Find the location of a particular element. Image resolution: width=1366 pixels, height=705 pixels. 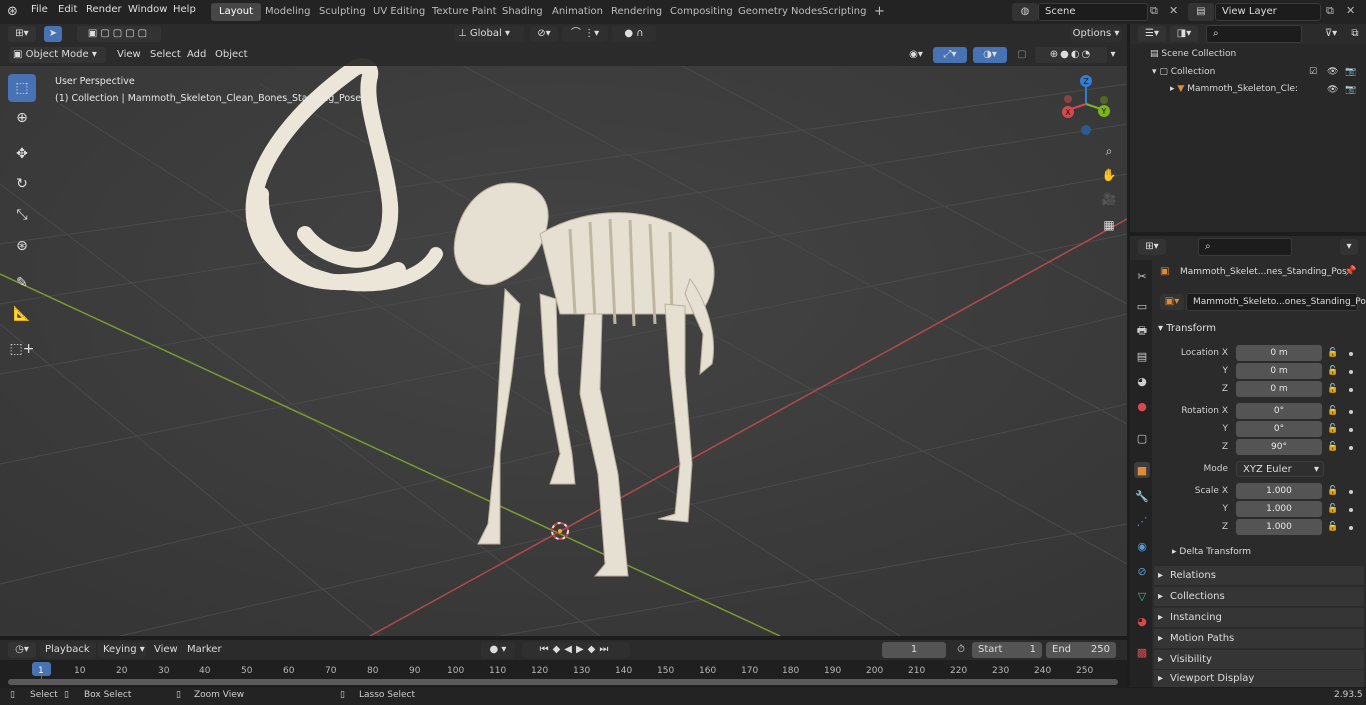

perspective-toggle-icon: ▦ is located at coordinates (1109, 227).